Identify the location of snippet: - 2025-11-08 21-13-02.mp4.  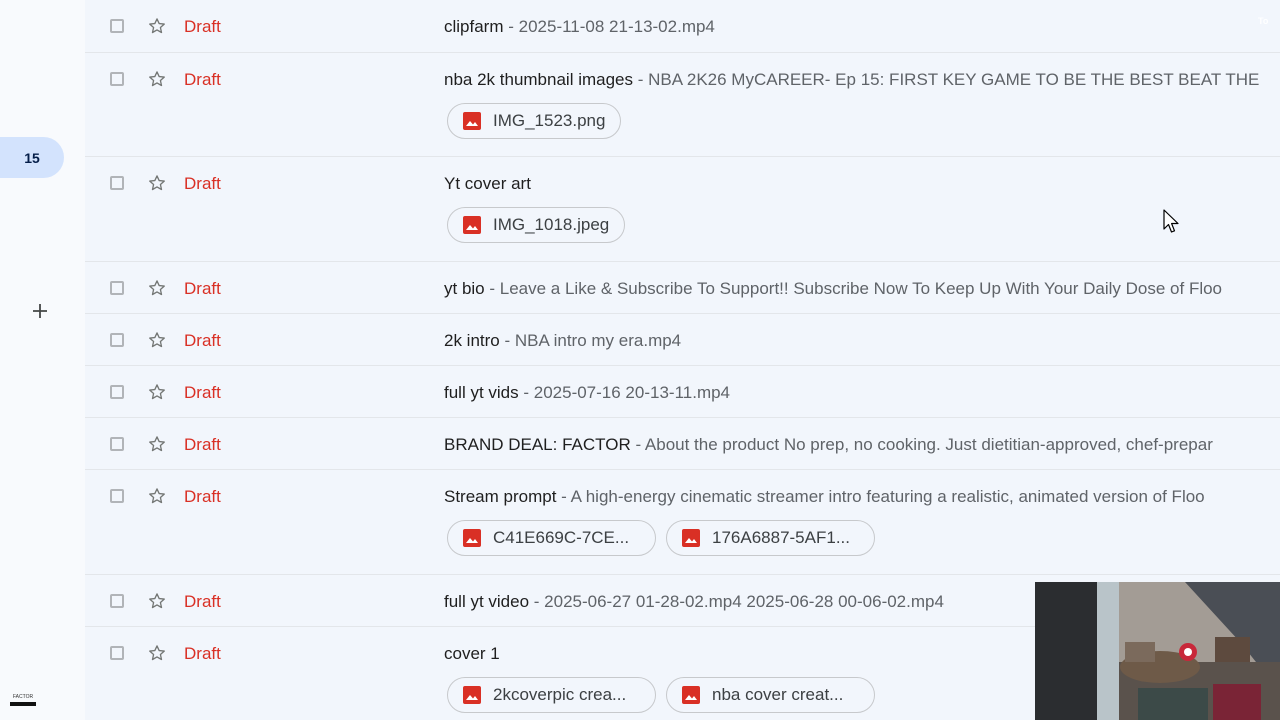
(609, 26).